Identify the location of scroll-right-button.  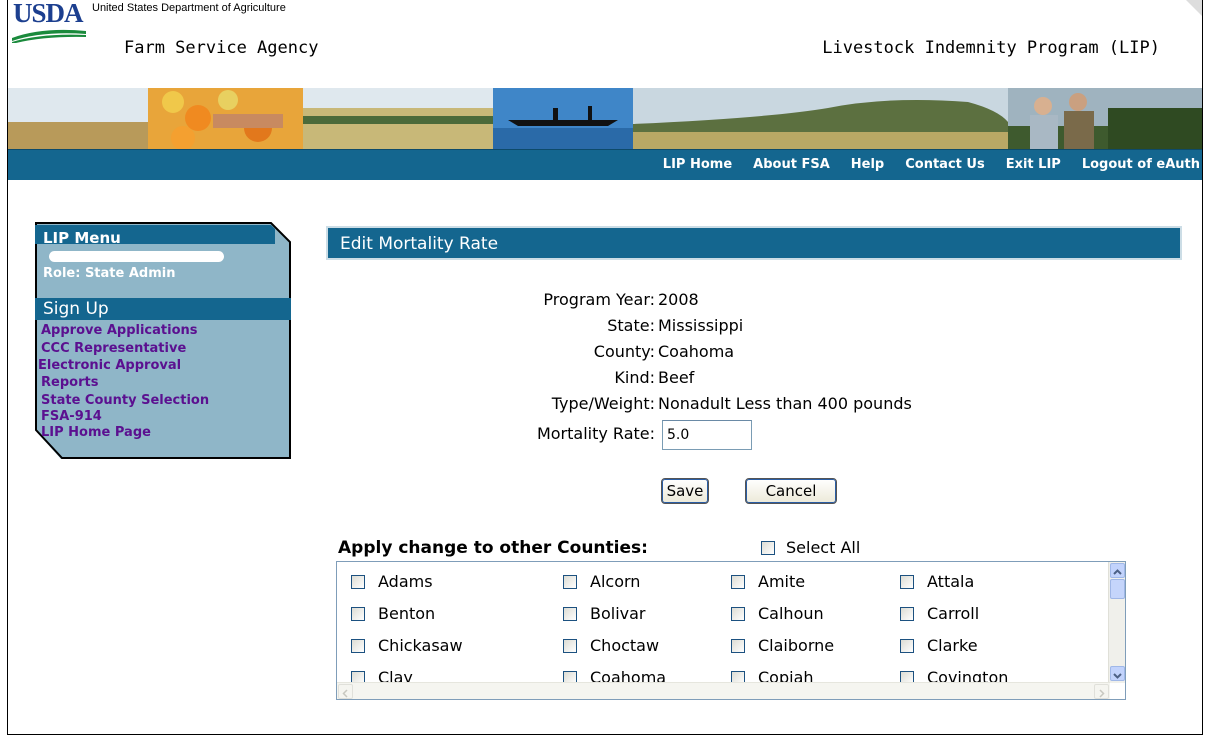
(1101, 691).